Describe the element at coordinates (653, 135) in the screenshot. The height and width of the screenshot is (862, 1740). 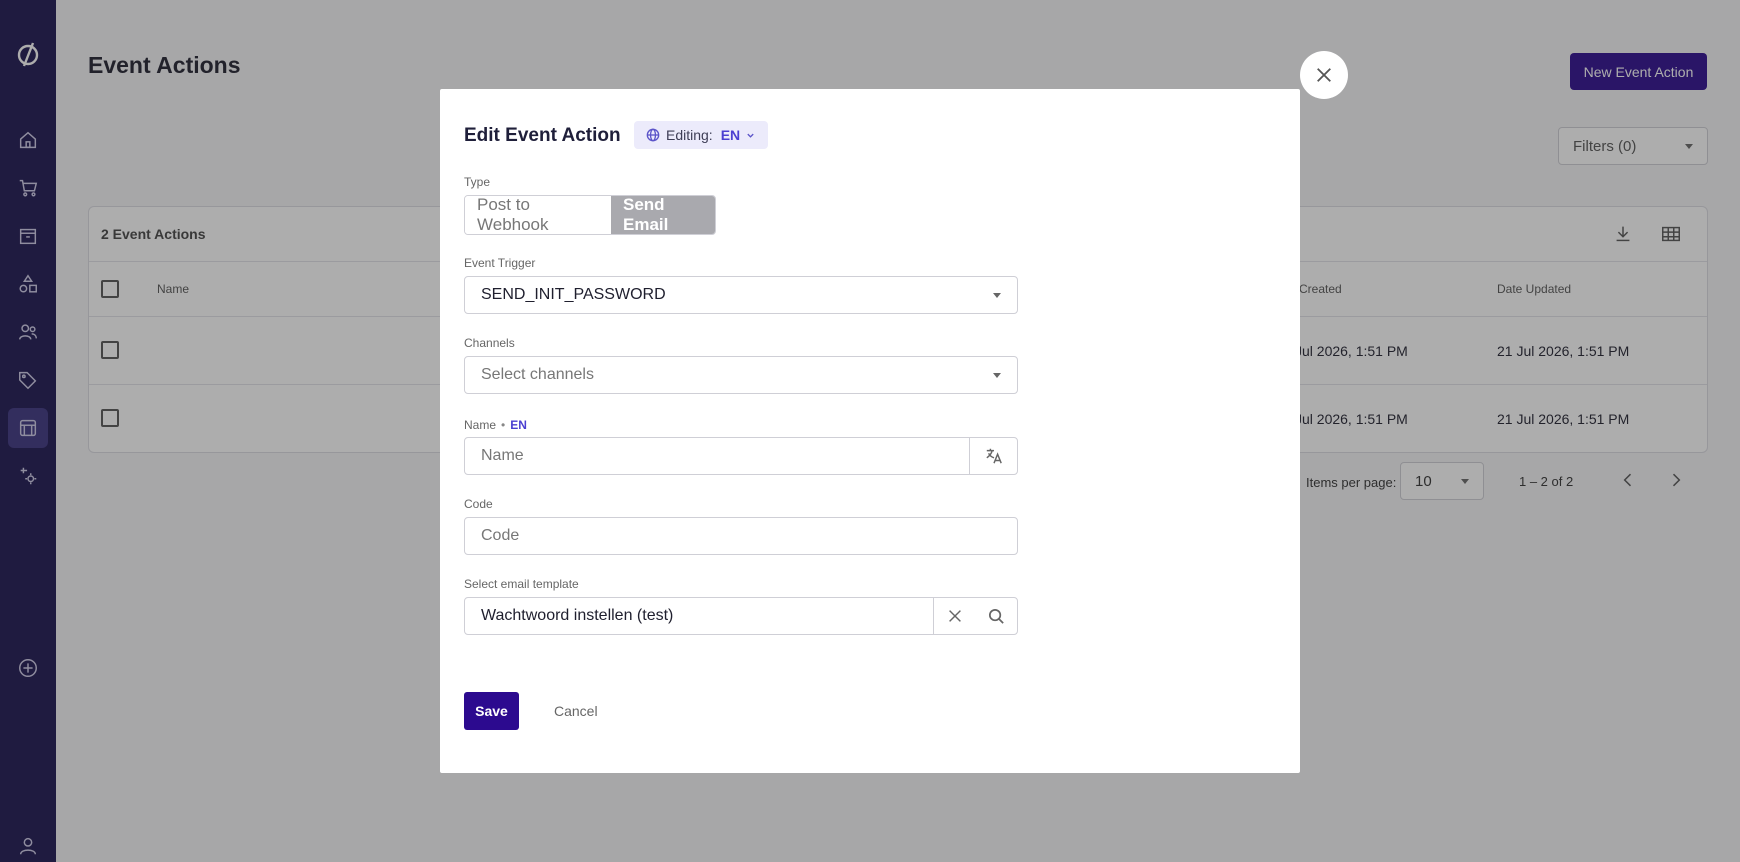
I see `globe-icon` at that location.